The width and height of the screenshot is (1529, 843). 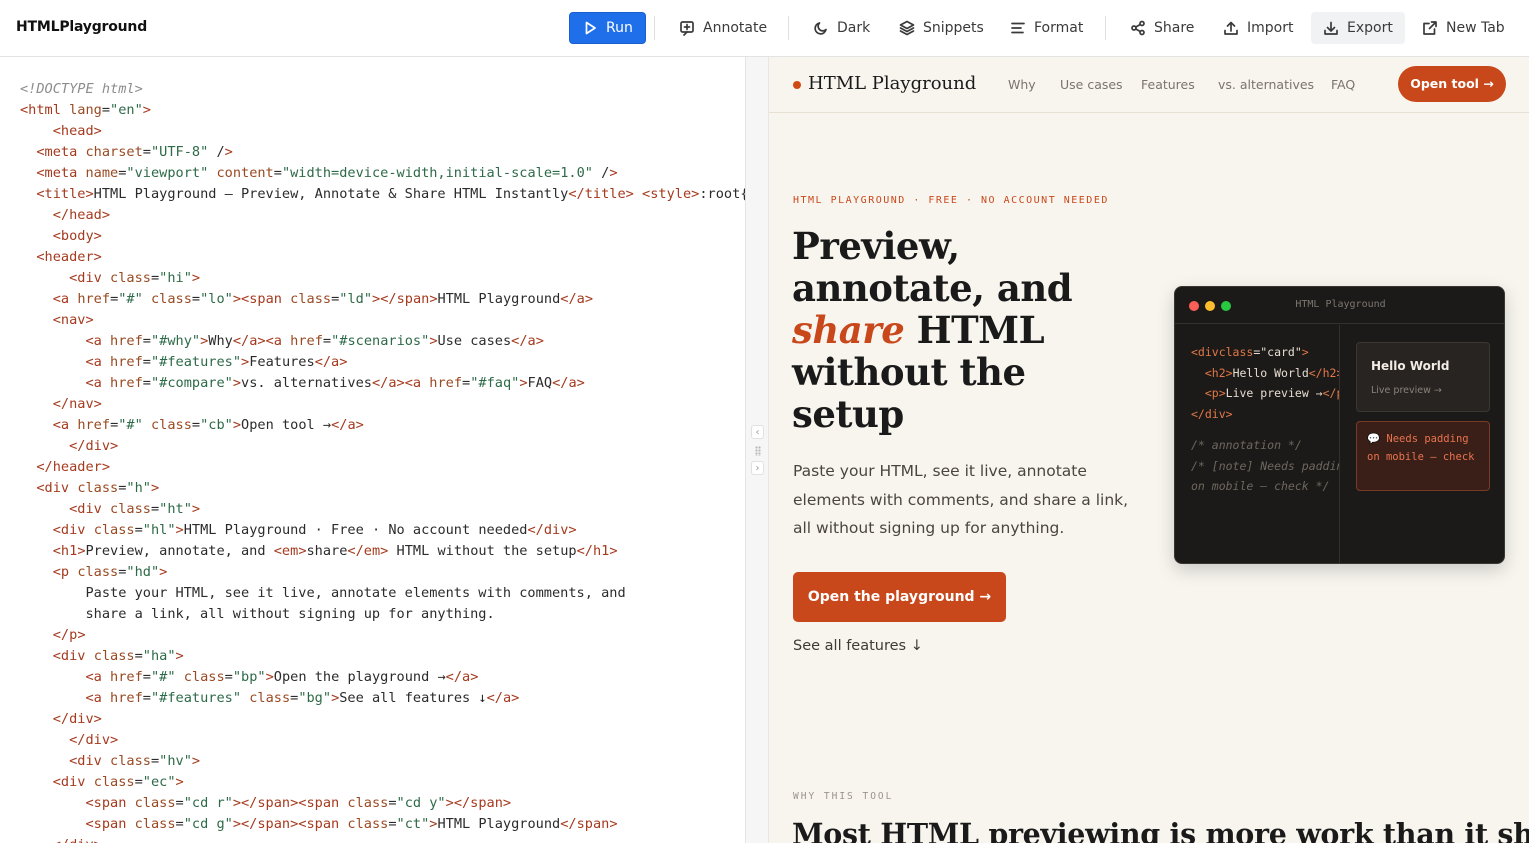 I want to click on code-line: </head>, so click(x=382, y=215).